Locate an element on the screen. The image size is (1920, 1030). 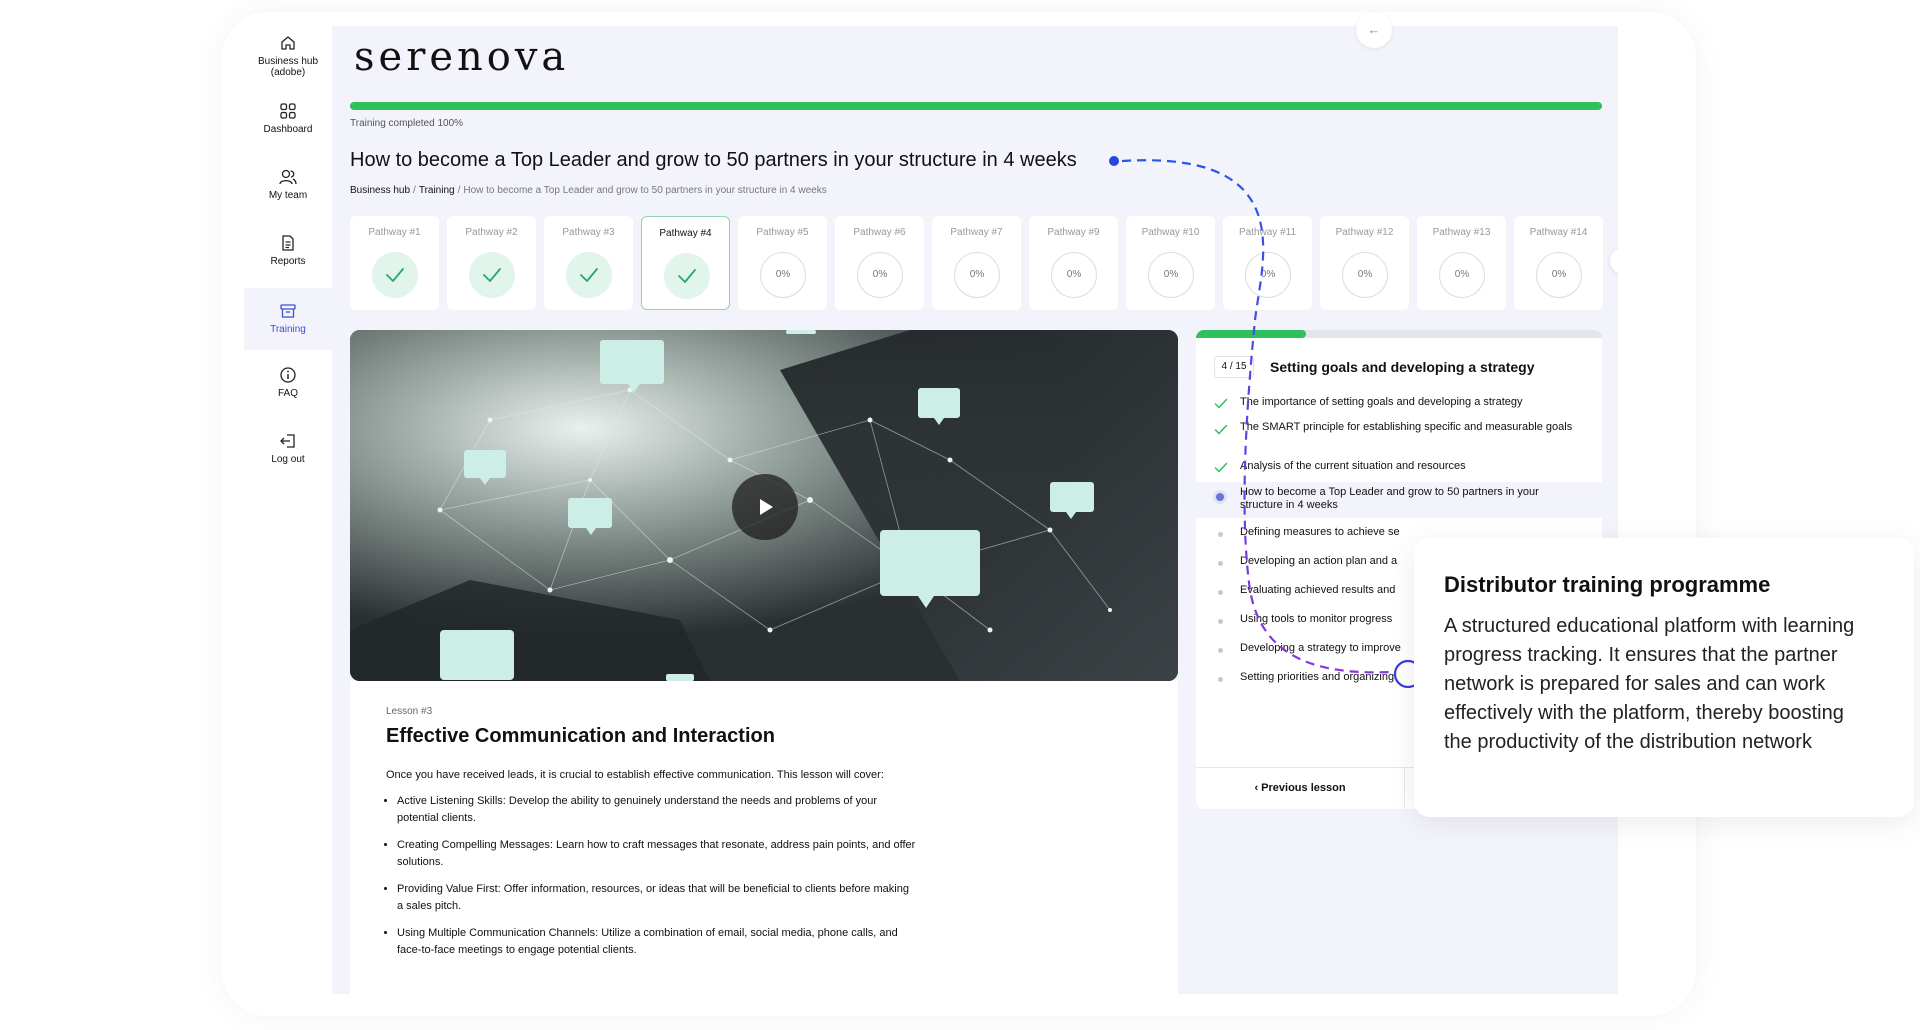
connector-line is located at coordinates (1257, 416).